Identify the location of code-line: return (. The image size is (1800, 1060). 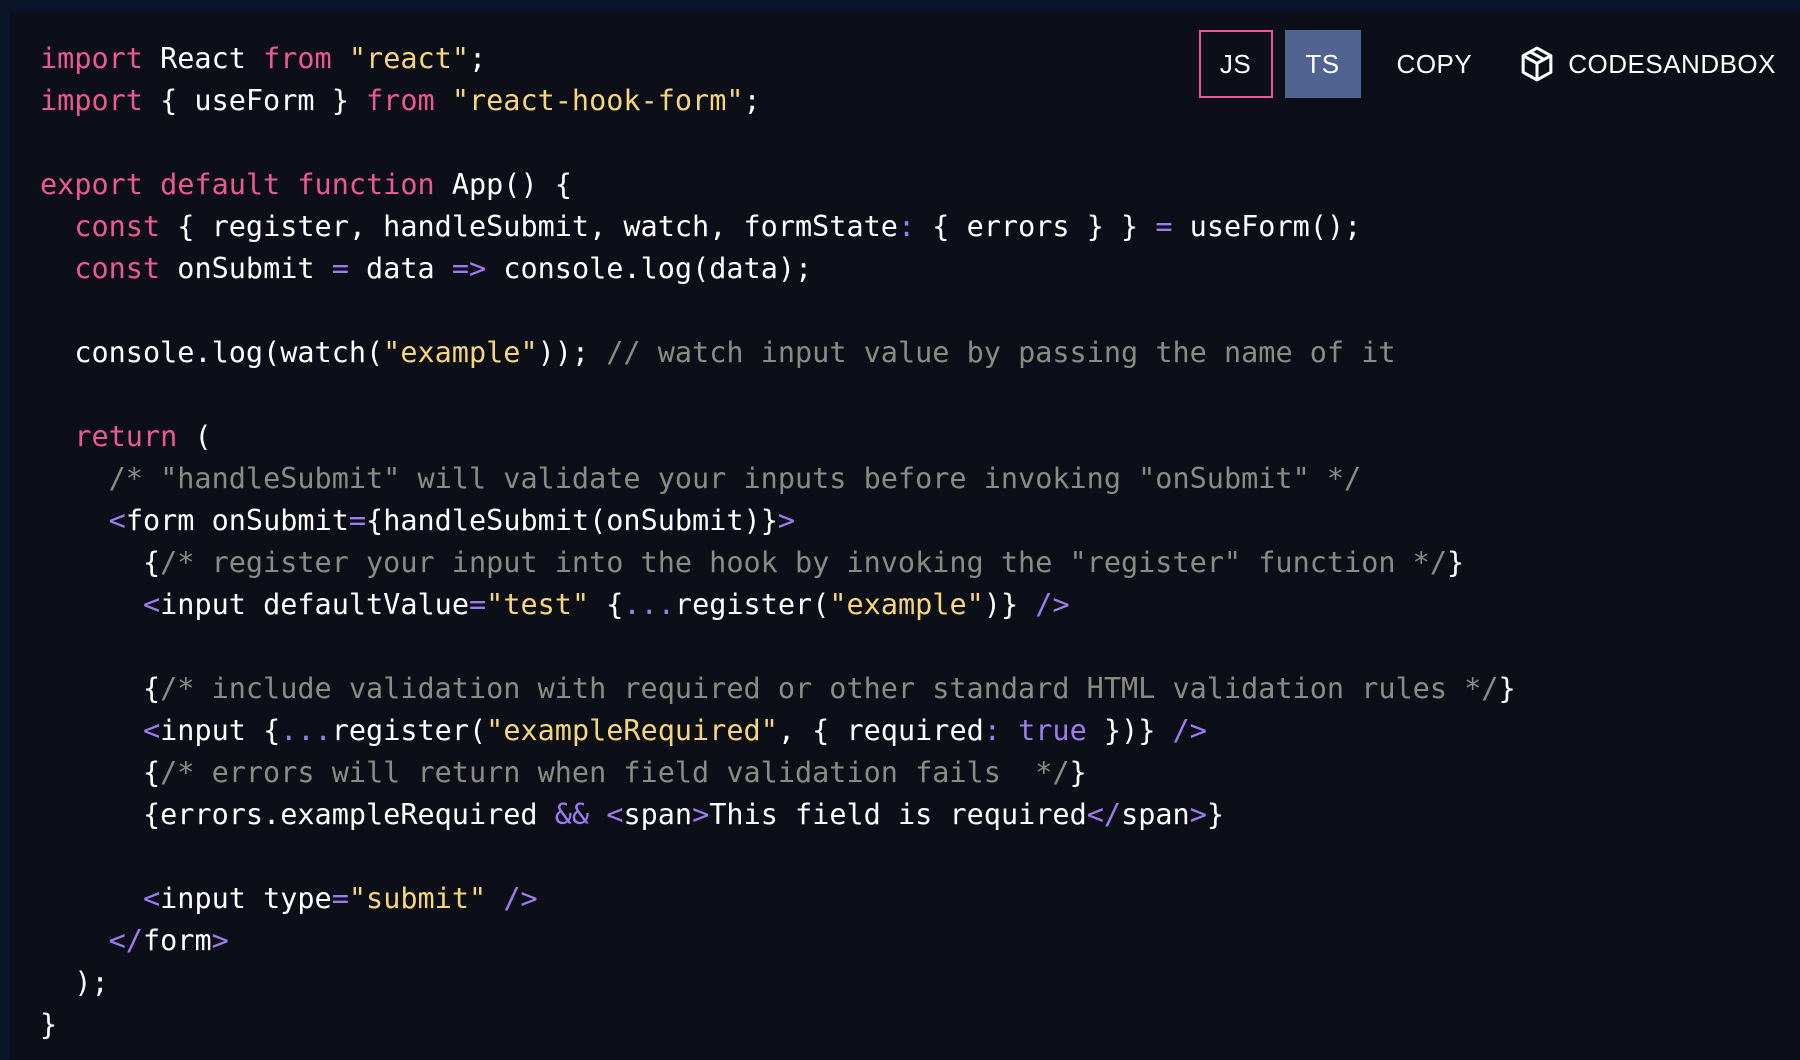
(778, 437).